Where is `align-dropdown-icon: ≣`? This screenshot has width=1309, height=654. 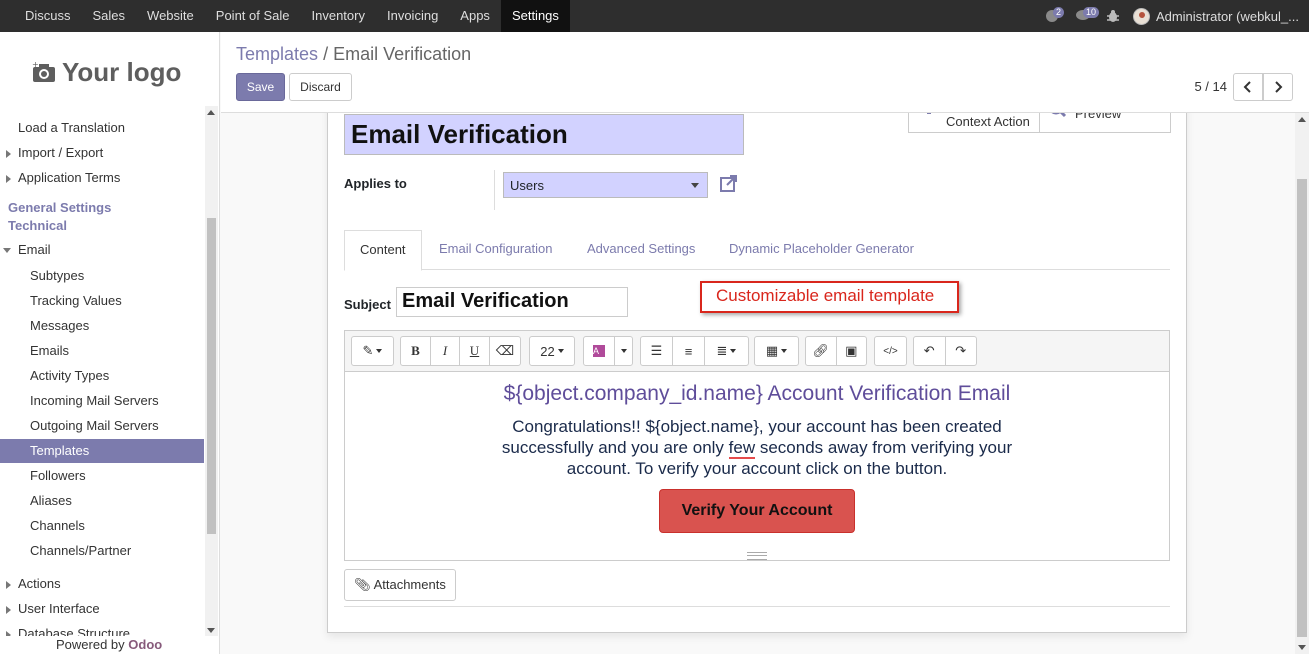
align-dropdown-icon: ≣ is located at coordinates (726, 351).